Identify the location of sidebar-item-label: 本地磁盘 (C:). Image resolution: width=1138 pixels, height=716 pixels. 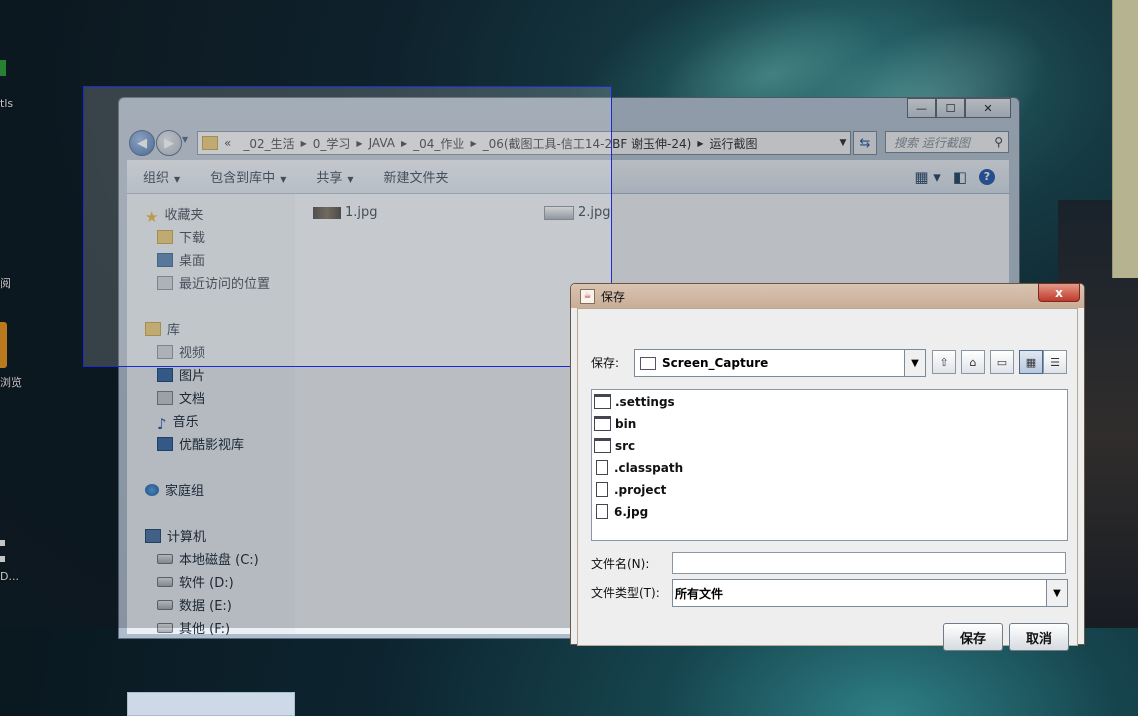
(219, 560).